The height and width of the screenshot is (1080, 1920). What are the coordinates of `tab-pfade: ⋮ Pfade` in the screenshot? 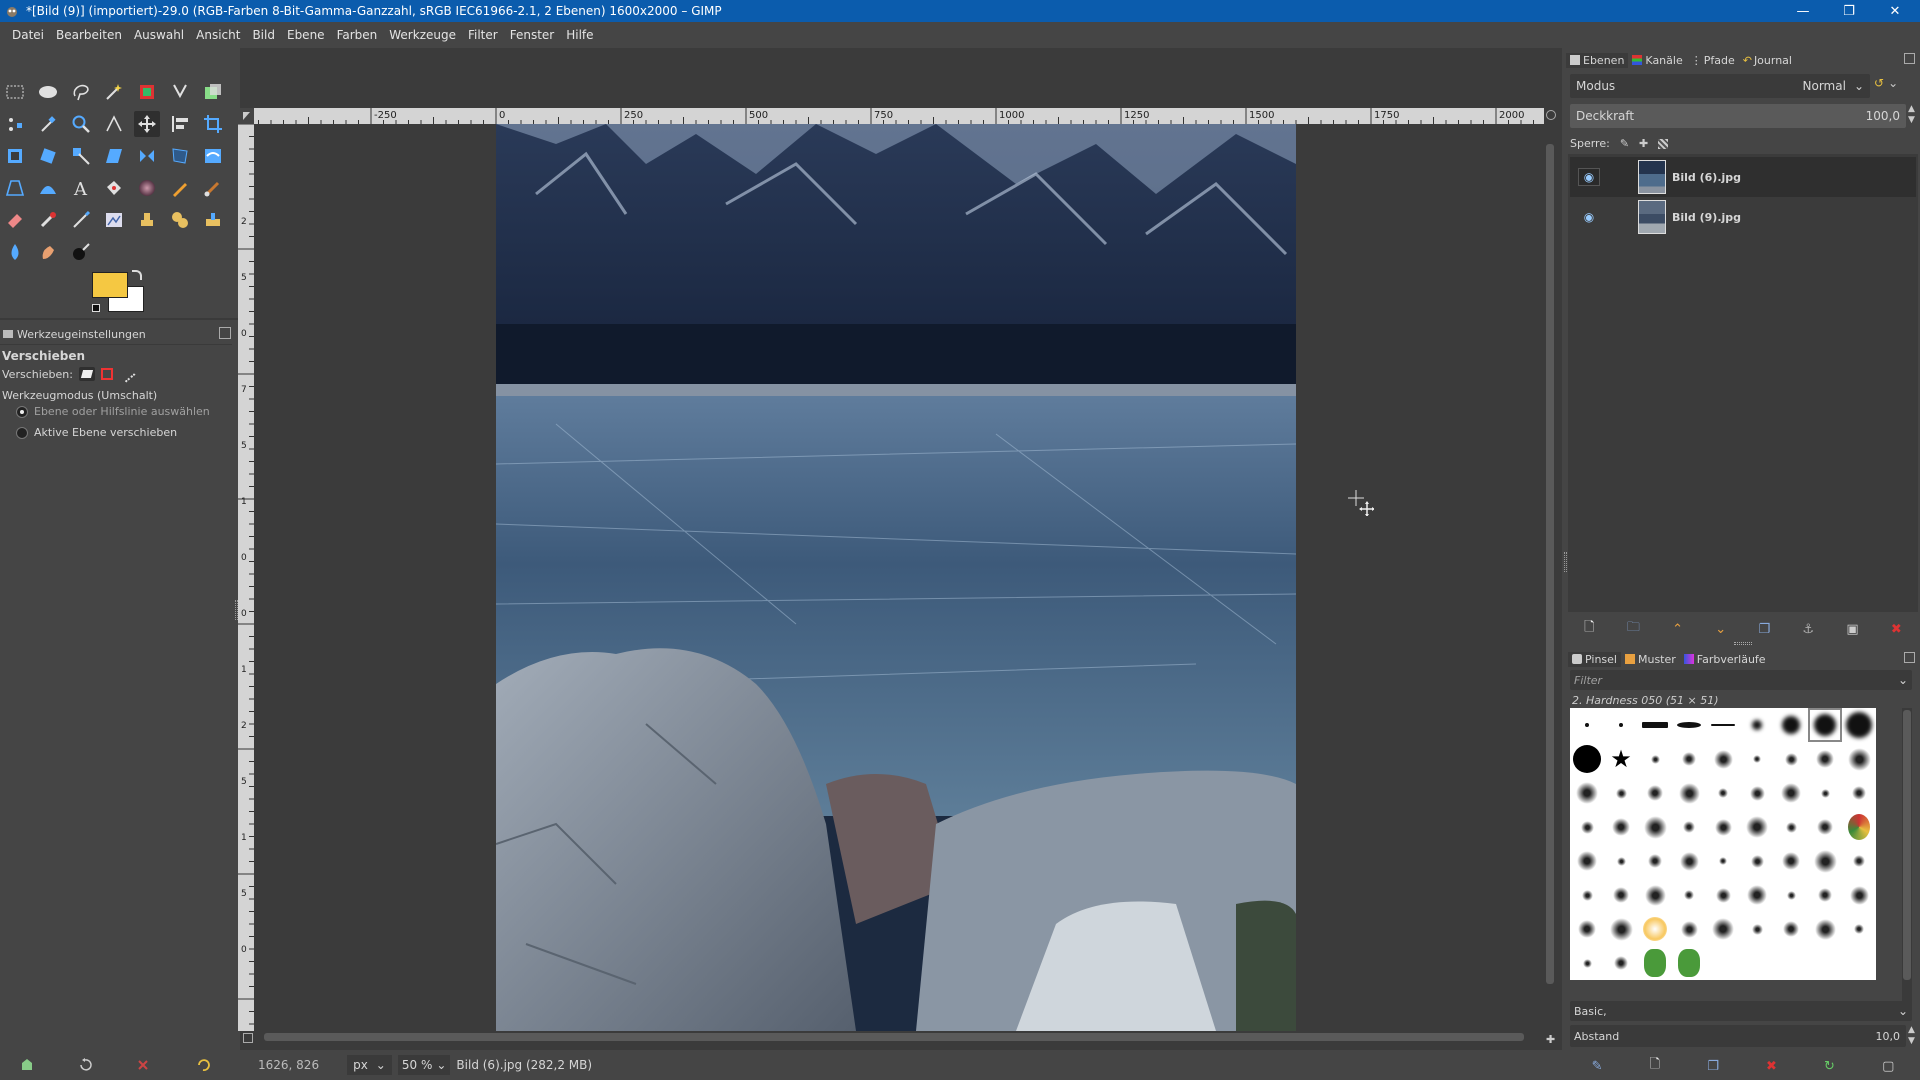 It's located at (1713, 60).